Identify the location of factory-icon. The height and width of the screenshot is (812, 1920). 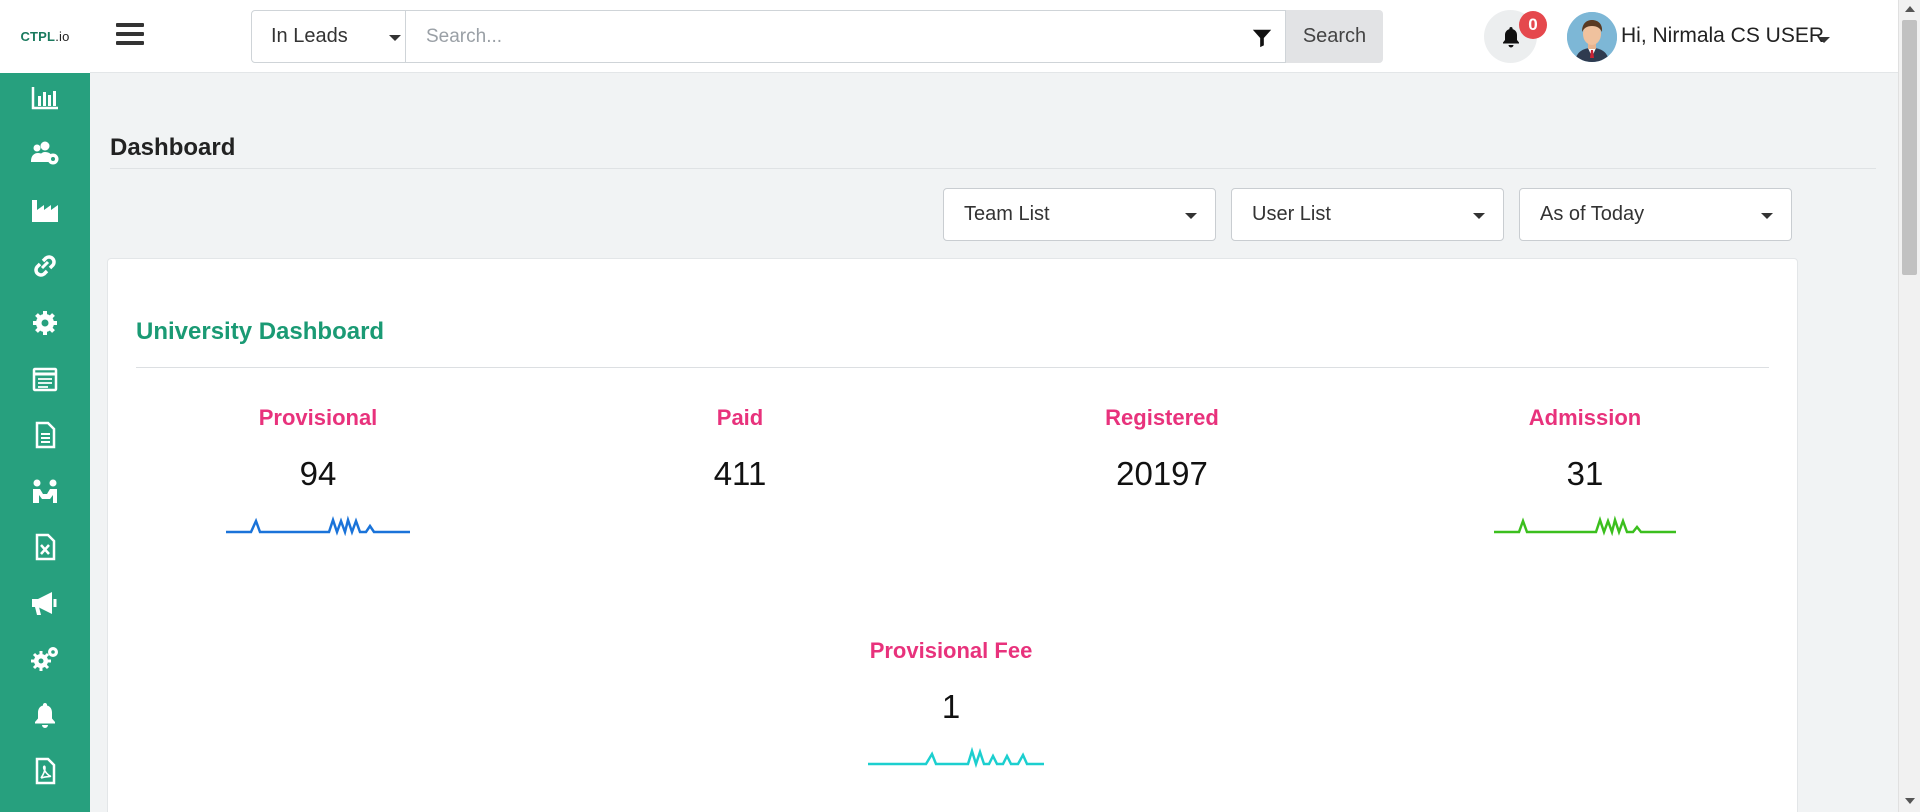
(45, 210).